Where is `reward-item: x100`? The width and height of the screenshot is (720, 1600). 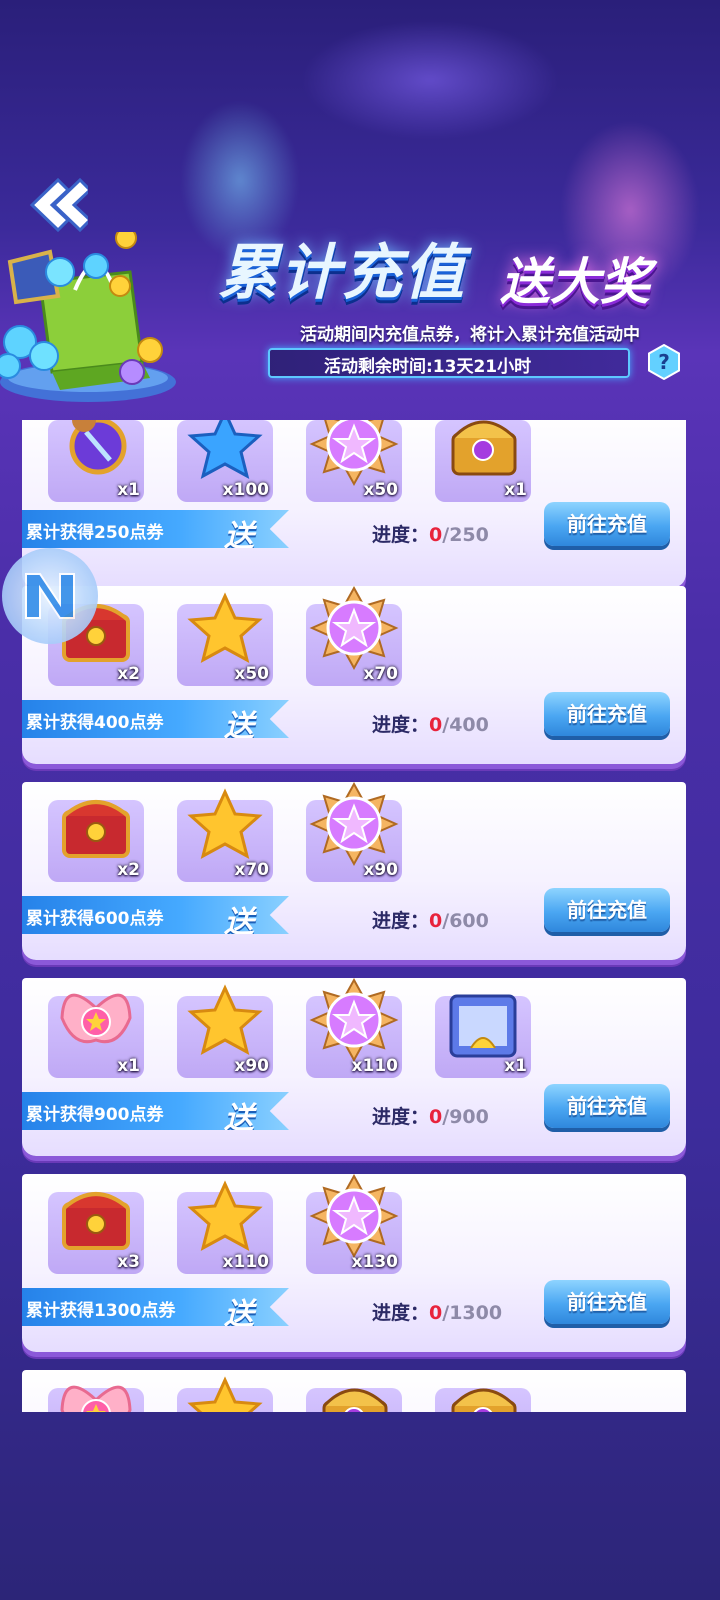
reward-item: x100 is located at coordinates (225, 461).